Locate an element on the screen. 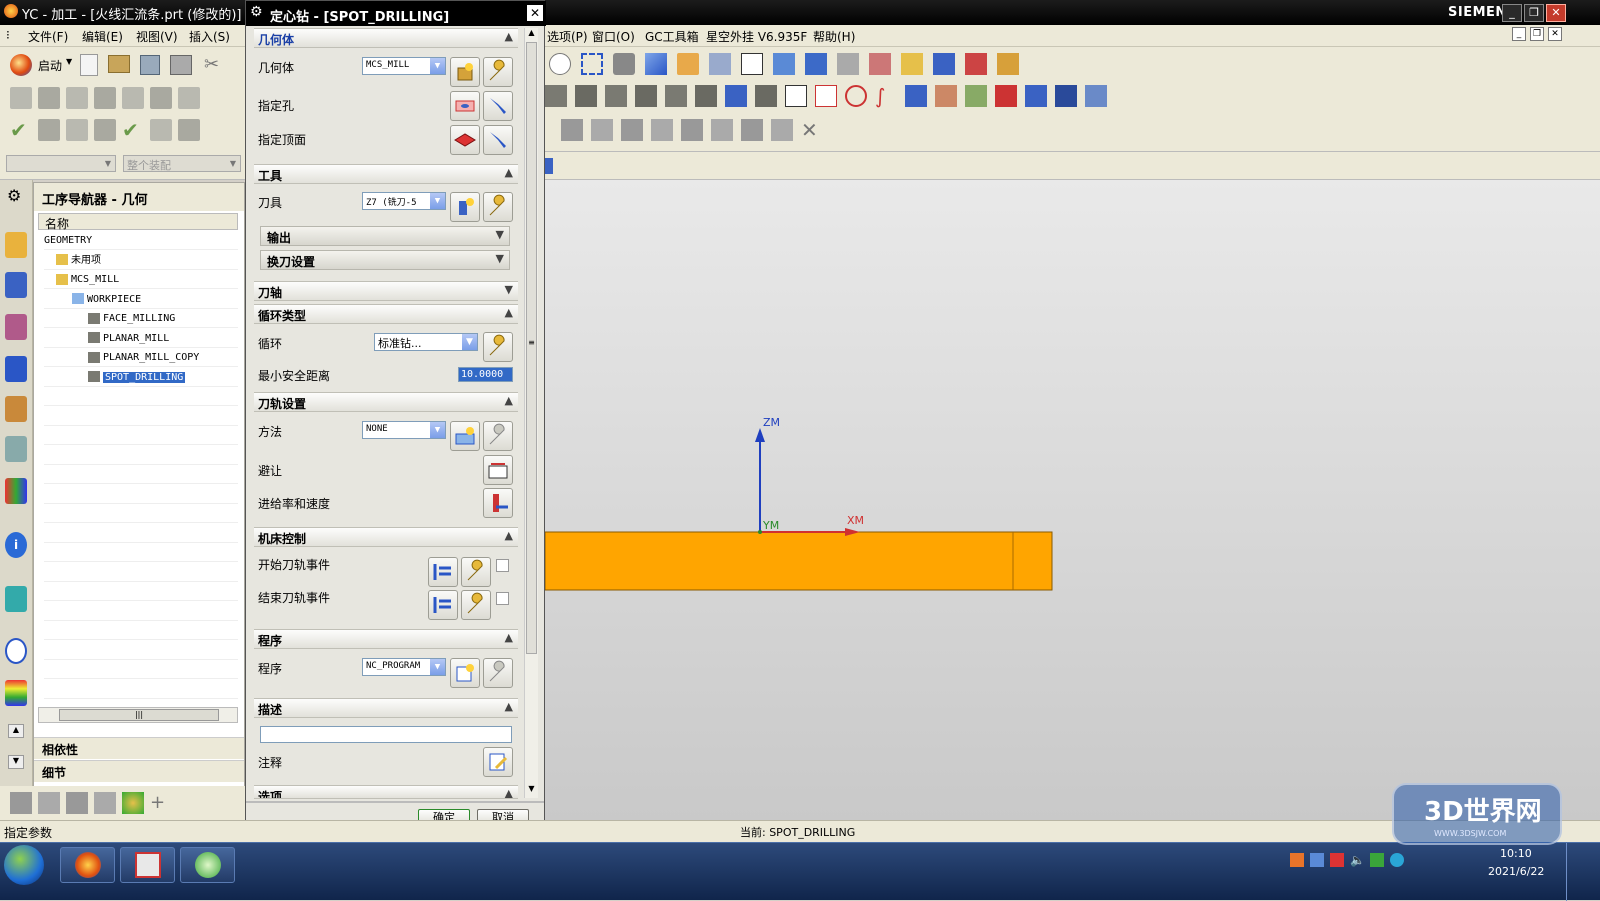  doc-close-button: ✕ is located at coordinates (1555, 34).